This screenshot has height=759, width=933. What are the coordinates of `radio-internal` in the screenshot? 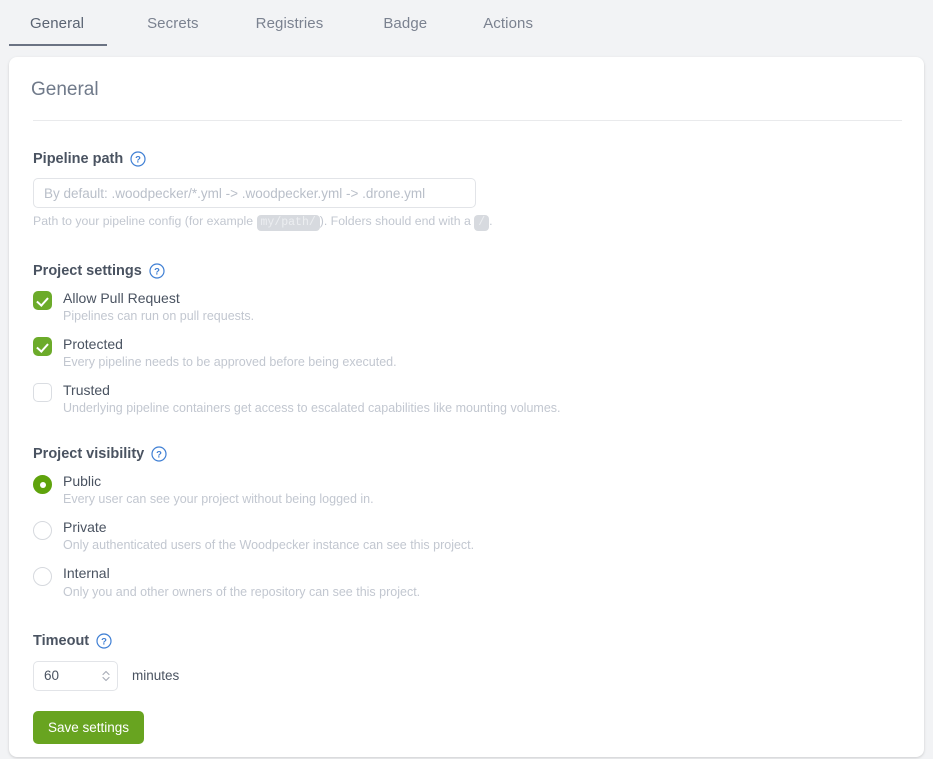 It's located at (42, 577).